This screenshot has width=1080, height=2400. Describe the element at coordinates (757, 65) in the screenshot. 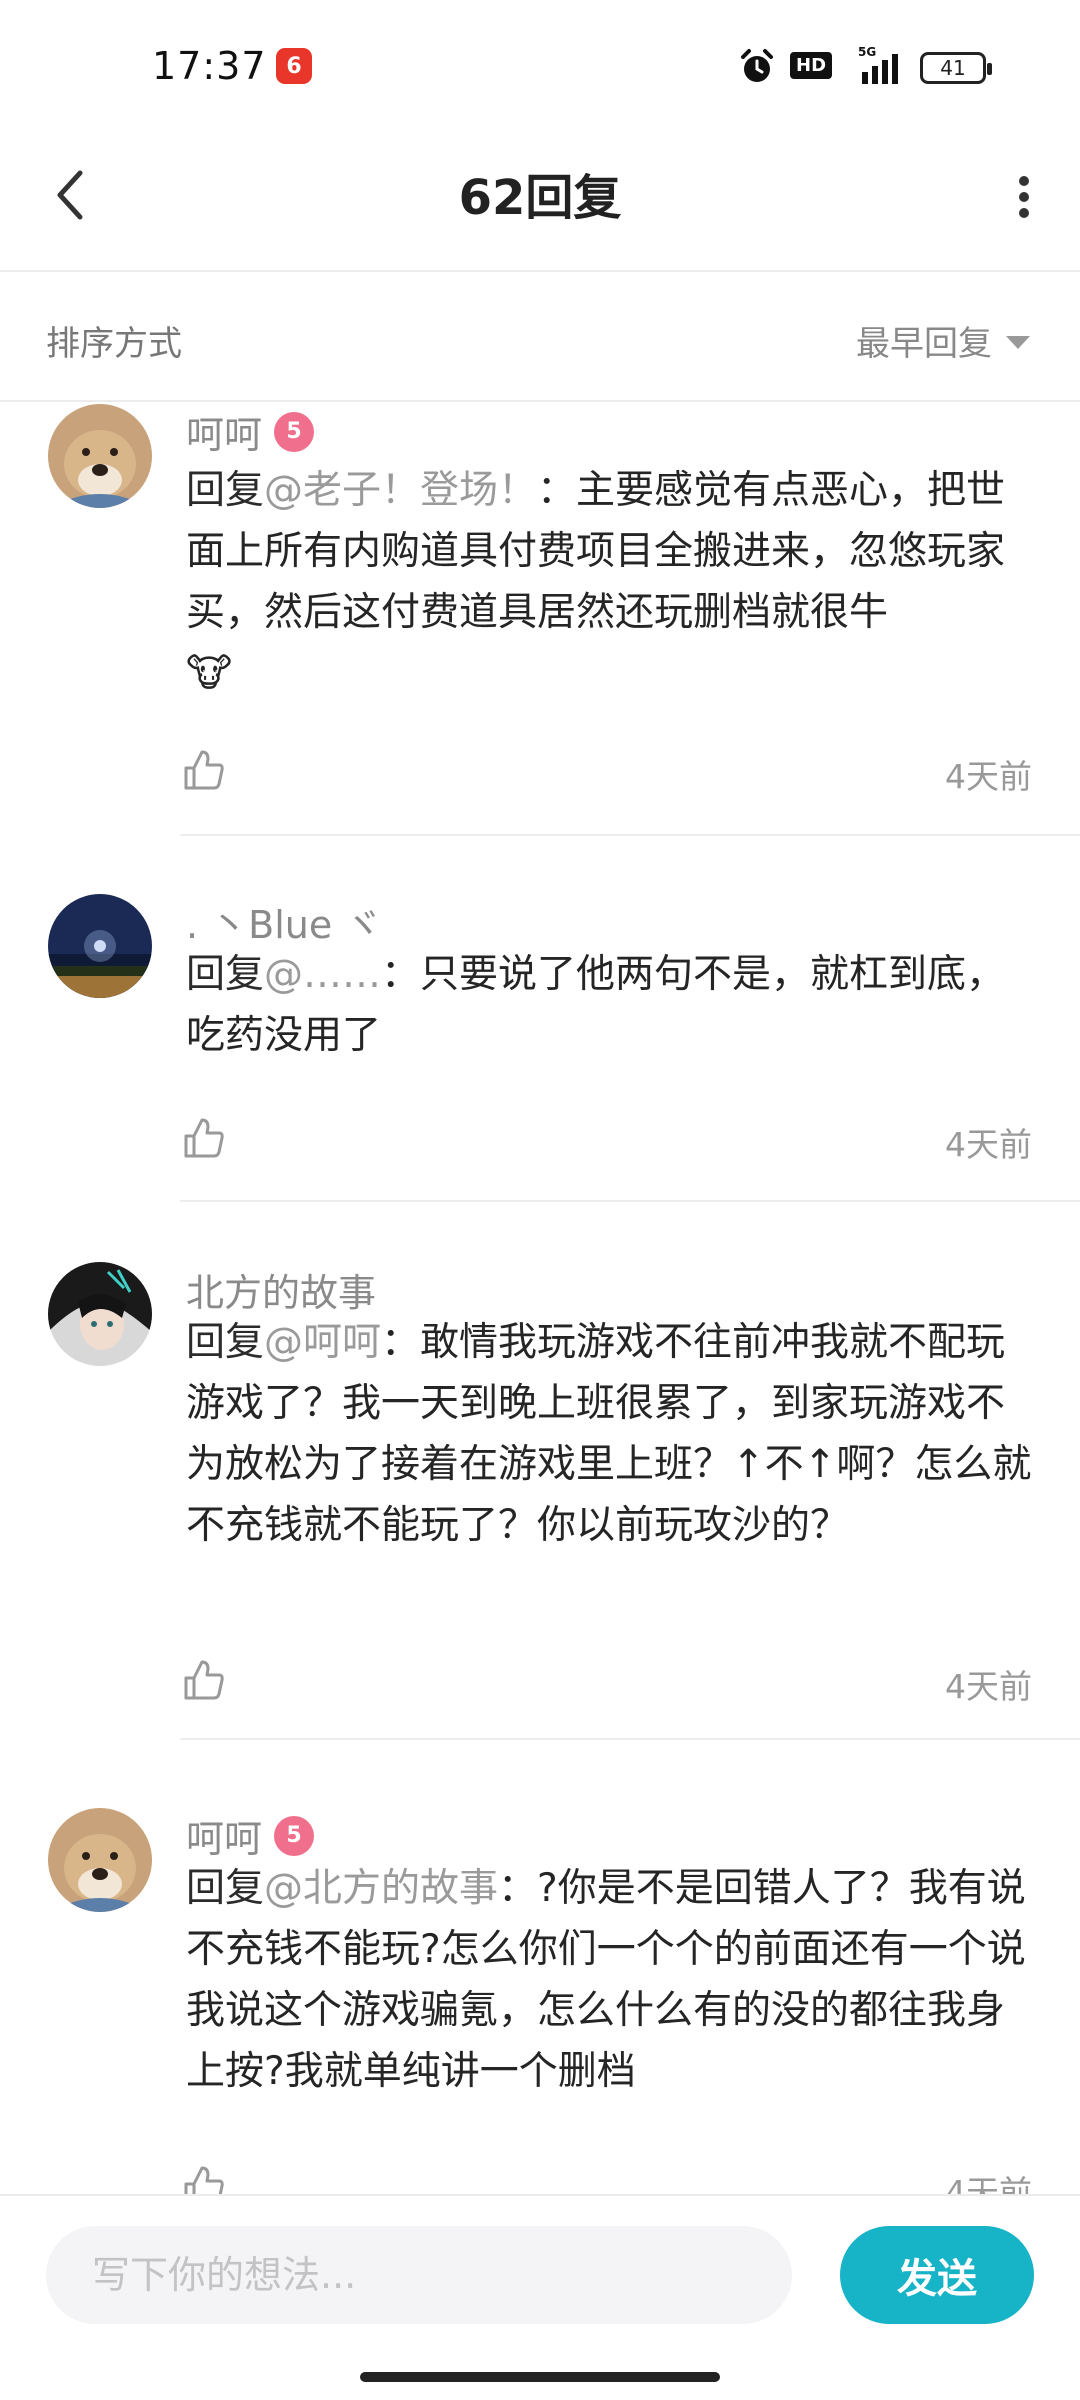

I see `alarm-icon` at that location.